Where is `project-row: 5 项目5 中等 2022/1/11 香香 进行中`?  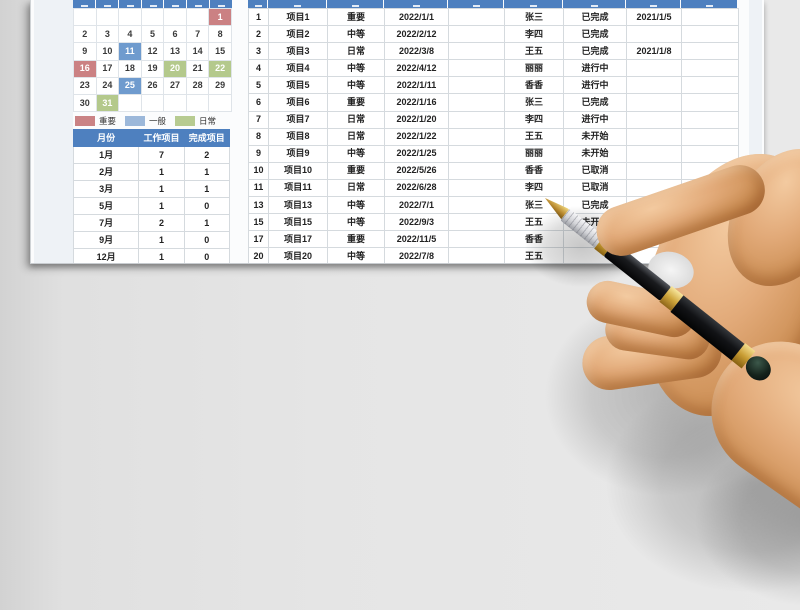 project-row: 5 项目5 中等 2022/1/11 香香 进行中 is located at coordinates (493, 85).